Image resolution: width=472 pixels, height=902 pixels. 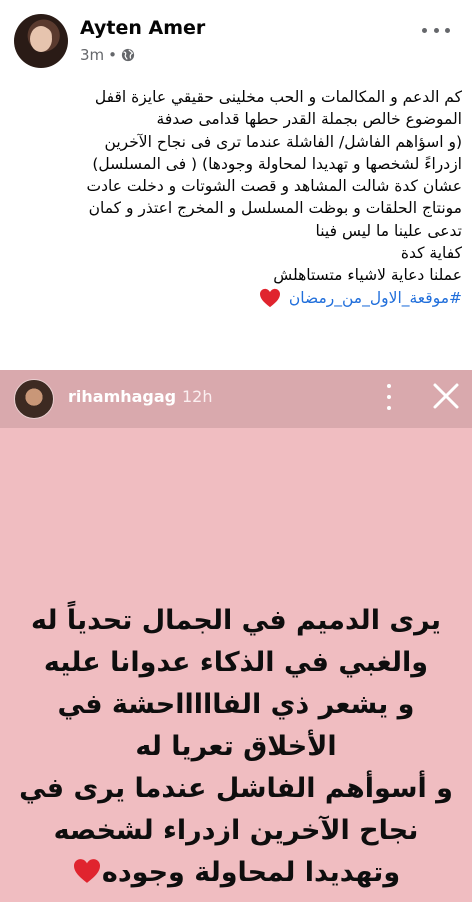 I want to click on post-line: كفاية كدة, so click(x=431, y=253).